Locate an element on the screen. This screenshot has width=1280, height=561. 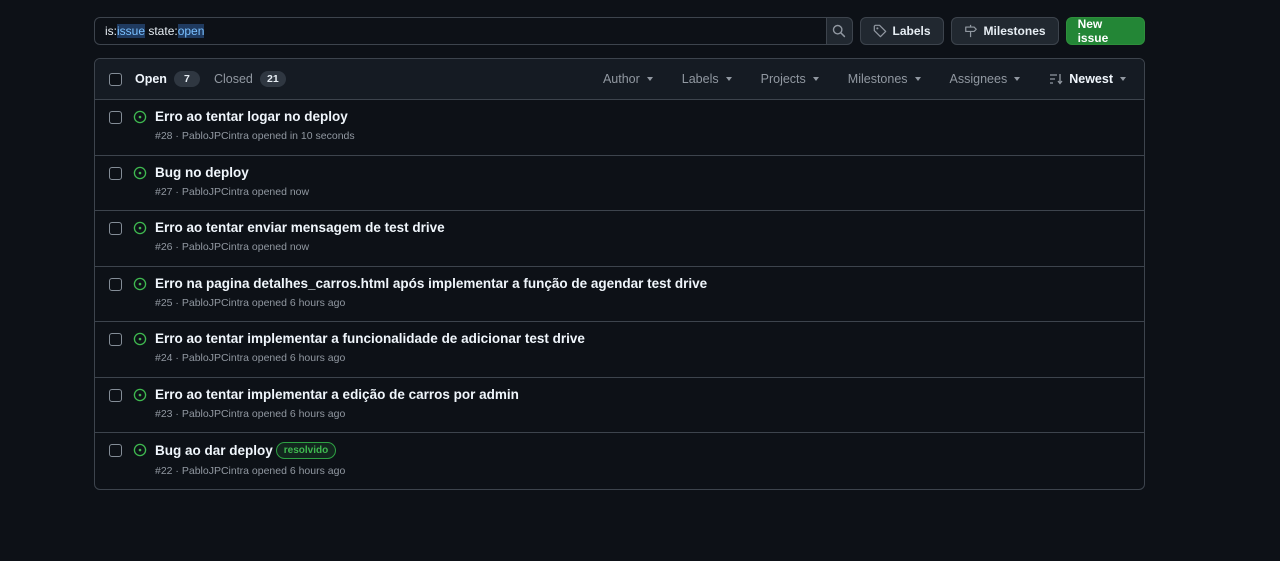
issue-meta: #24 · PabloJPCintra opened 6 hours ago is located at coordinates (250, 358).